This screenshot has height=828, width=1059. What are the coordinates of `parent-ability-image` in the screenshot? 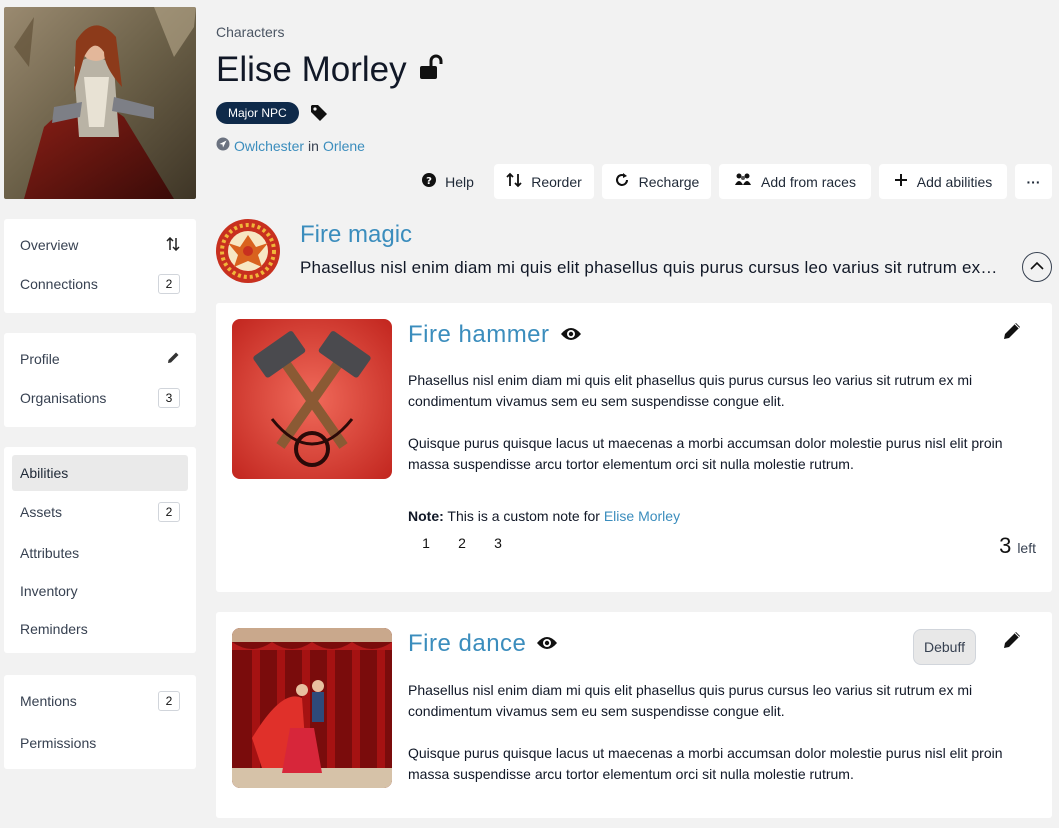 It's located at (248, 251).